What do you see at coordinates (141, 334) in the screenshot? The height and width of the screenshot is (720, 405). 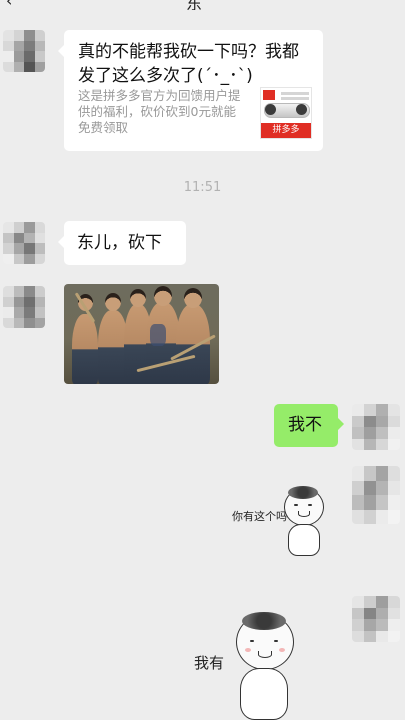 I see `image-message` at bounding box center [141, 334].